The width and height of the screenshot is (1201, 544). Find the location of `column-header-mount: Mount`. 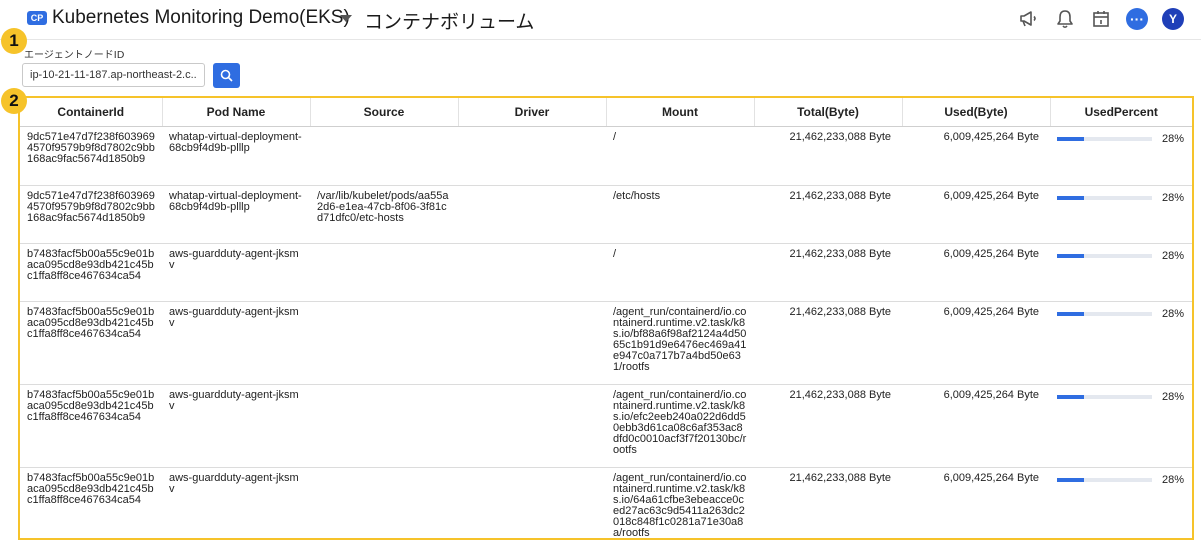

column-header-mount: Mount is located at coordinates (680, 112).